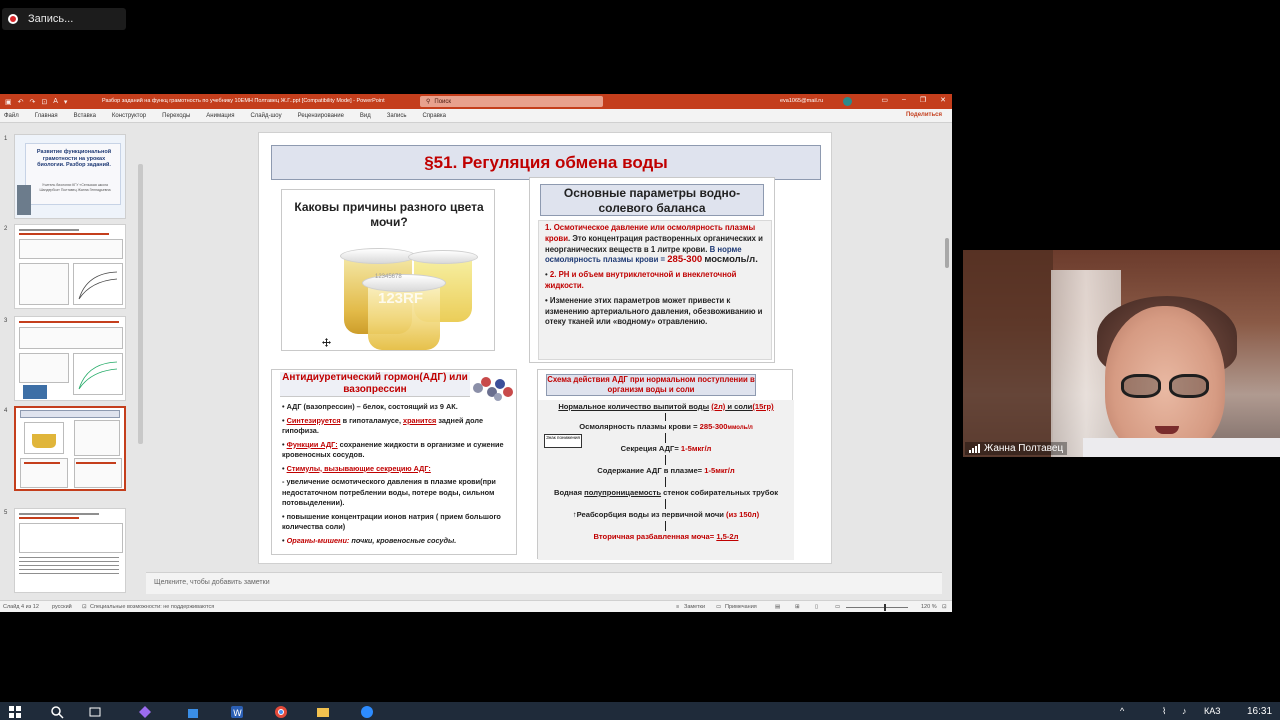 This screenshot has height=720, width=1280. I want to click on svg-text: W, so click(237, 714).